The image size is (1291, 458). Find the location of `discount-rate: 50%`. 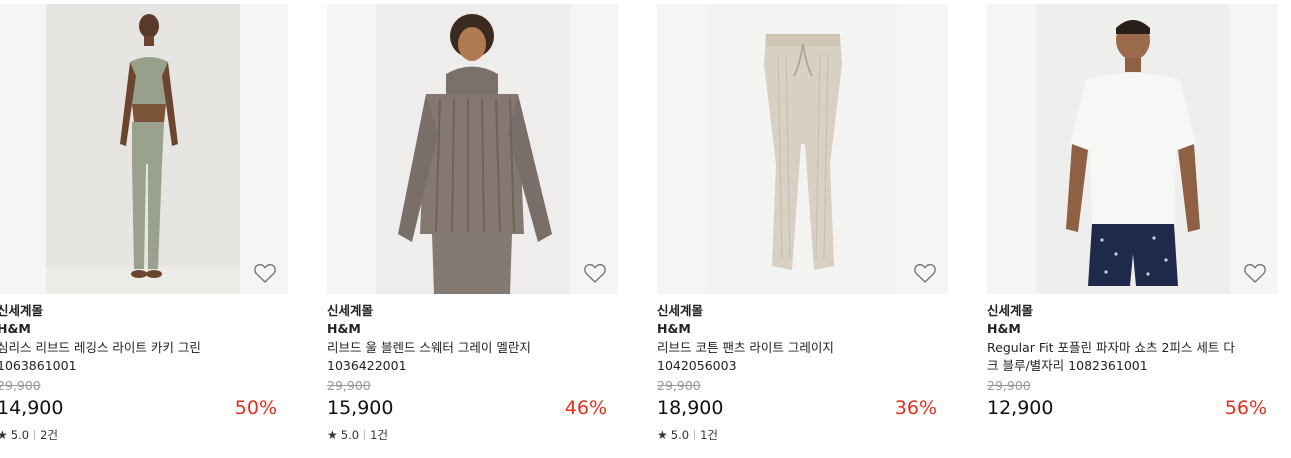

discount-rate: 50% is located at coordinates (255, 408).